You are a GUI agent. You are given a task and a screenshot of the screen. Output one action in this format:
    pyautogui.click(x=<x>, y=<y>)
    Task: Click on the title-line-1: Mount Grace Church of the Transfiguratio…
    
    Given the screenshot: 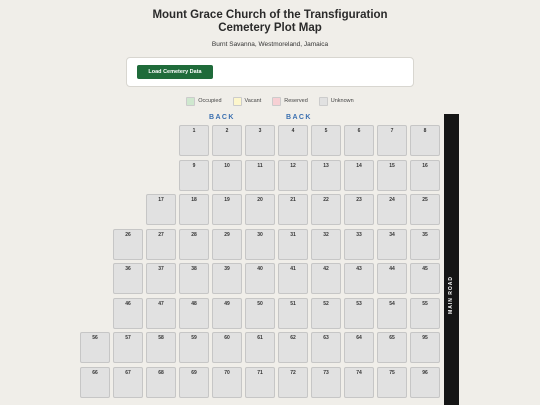 What is the action you would take?
    pyautogui.click(x=270, y=15)
    